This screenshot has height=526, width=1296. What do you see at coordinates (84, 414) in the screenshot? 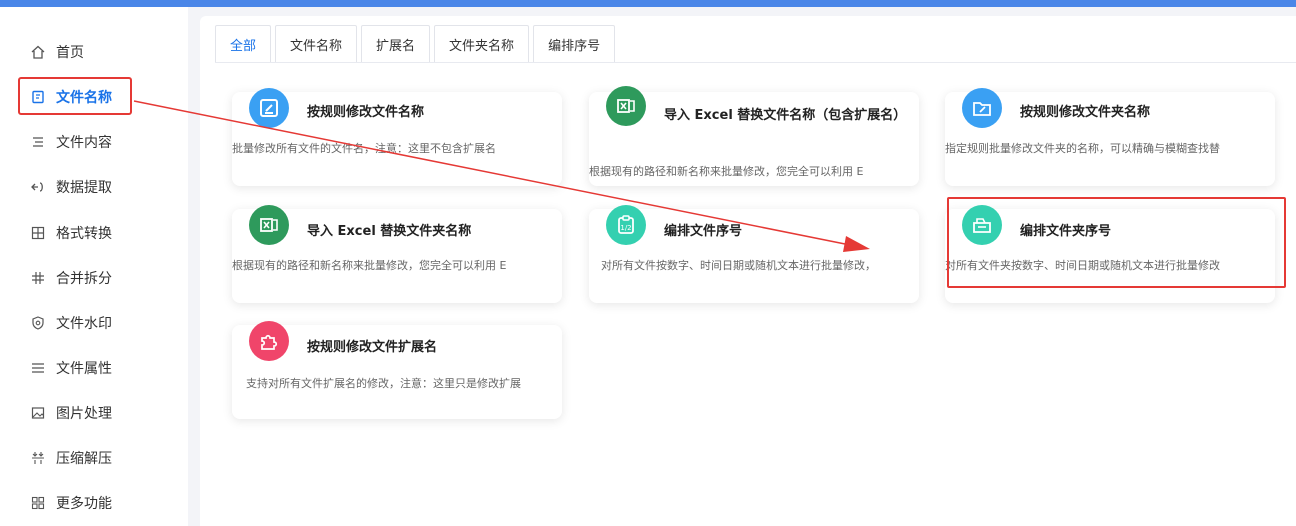
I see `sidebar-item-label: 图片处理` at bounding box center [84, 414].